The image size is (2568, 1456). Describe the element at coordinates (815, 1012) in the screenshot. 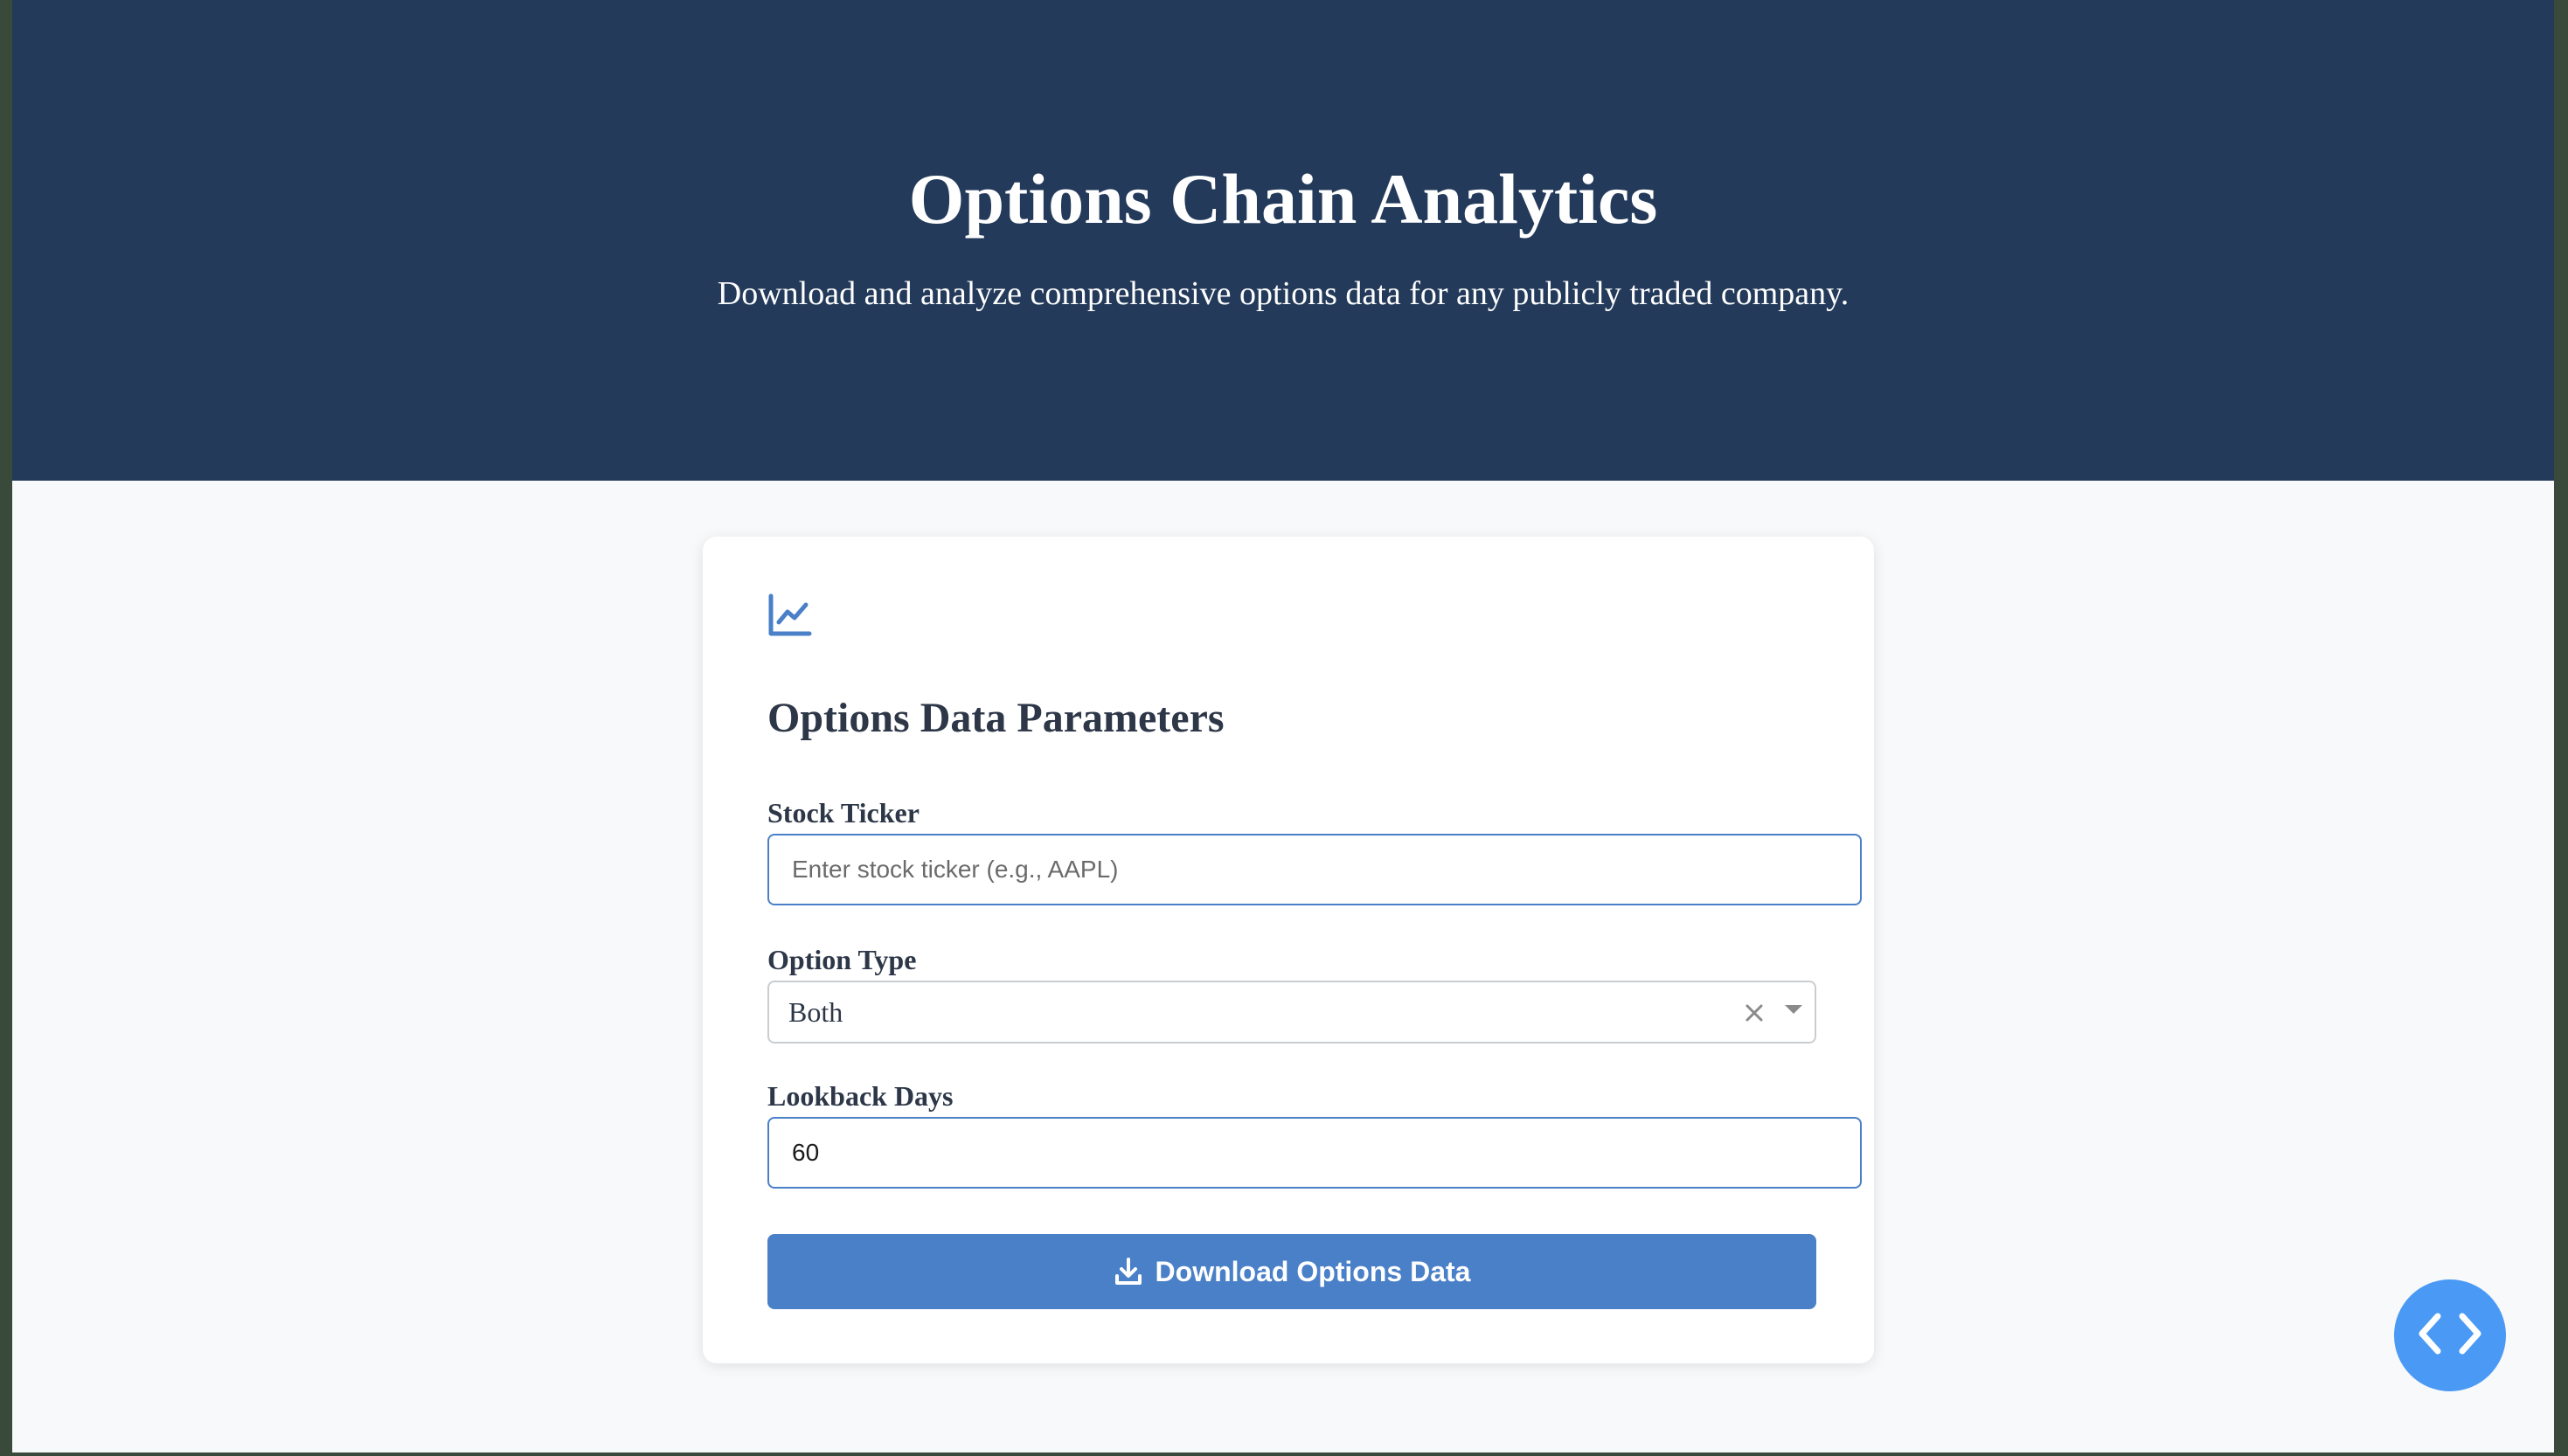

I see `option-type-value: Both` at that location.